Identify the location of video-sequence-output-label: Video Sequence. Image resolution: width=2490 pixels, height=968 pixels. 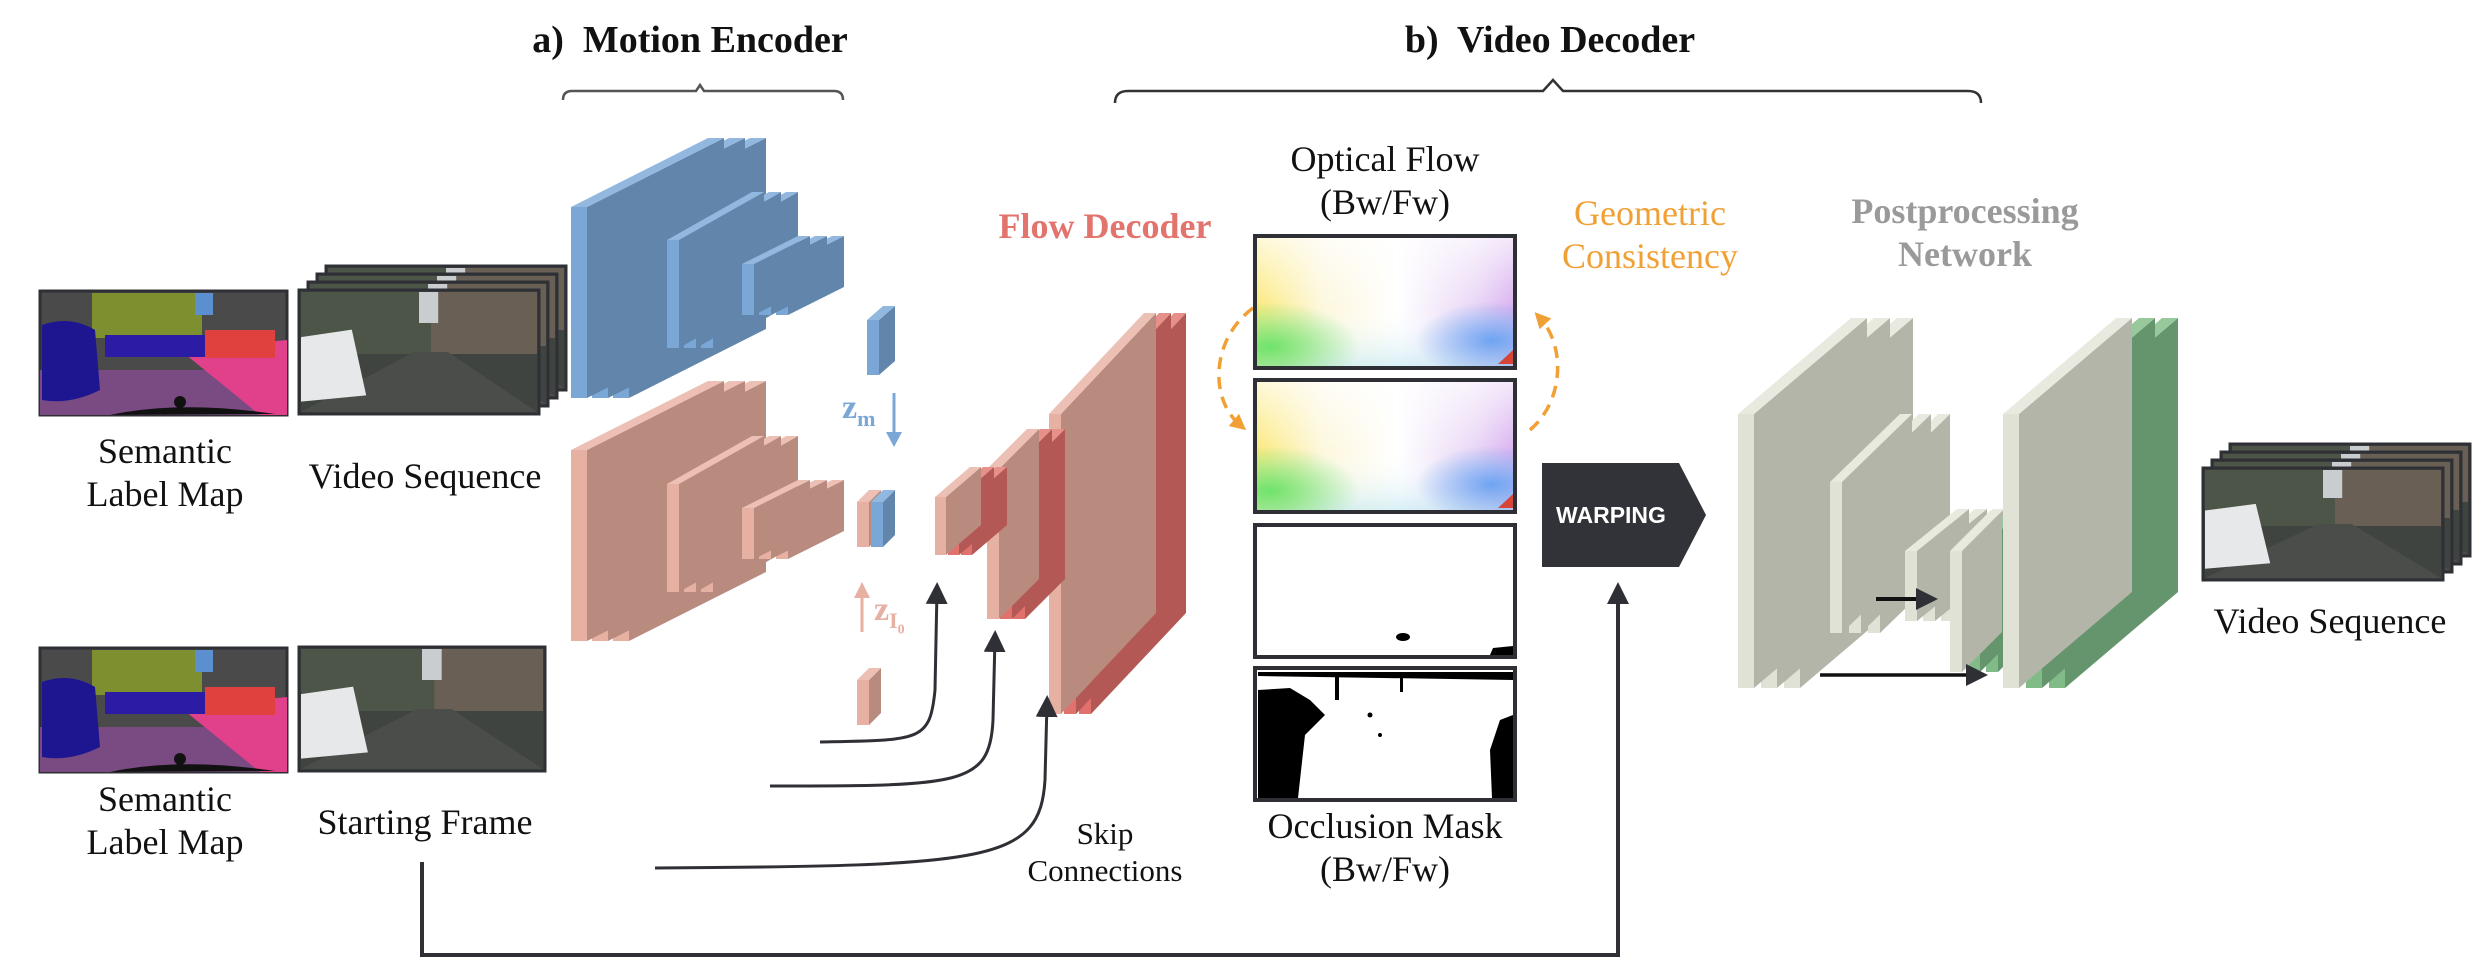
(2330, 621).